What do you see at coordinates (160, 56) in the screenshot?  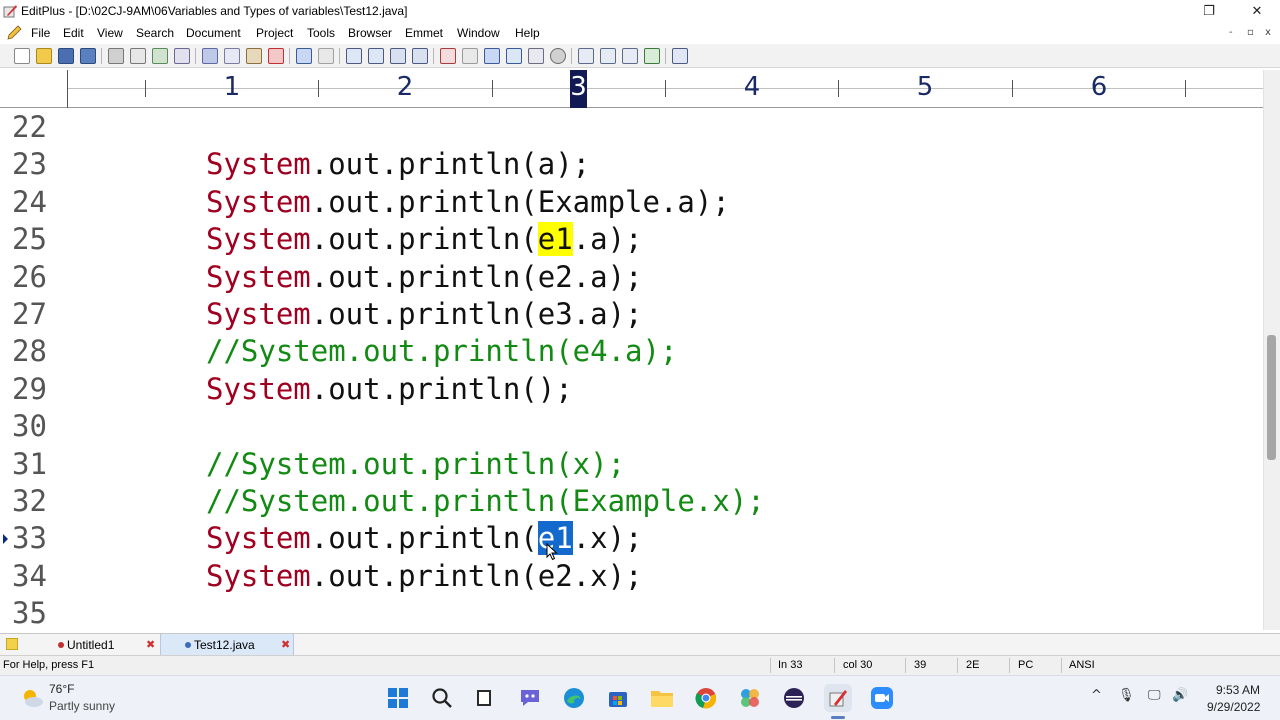 I see `spell-check-icon` at bounding box center [160, 56].